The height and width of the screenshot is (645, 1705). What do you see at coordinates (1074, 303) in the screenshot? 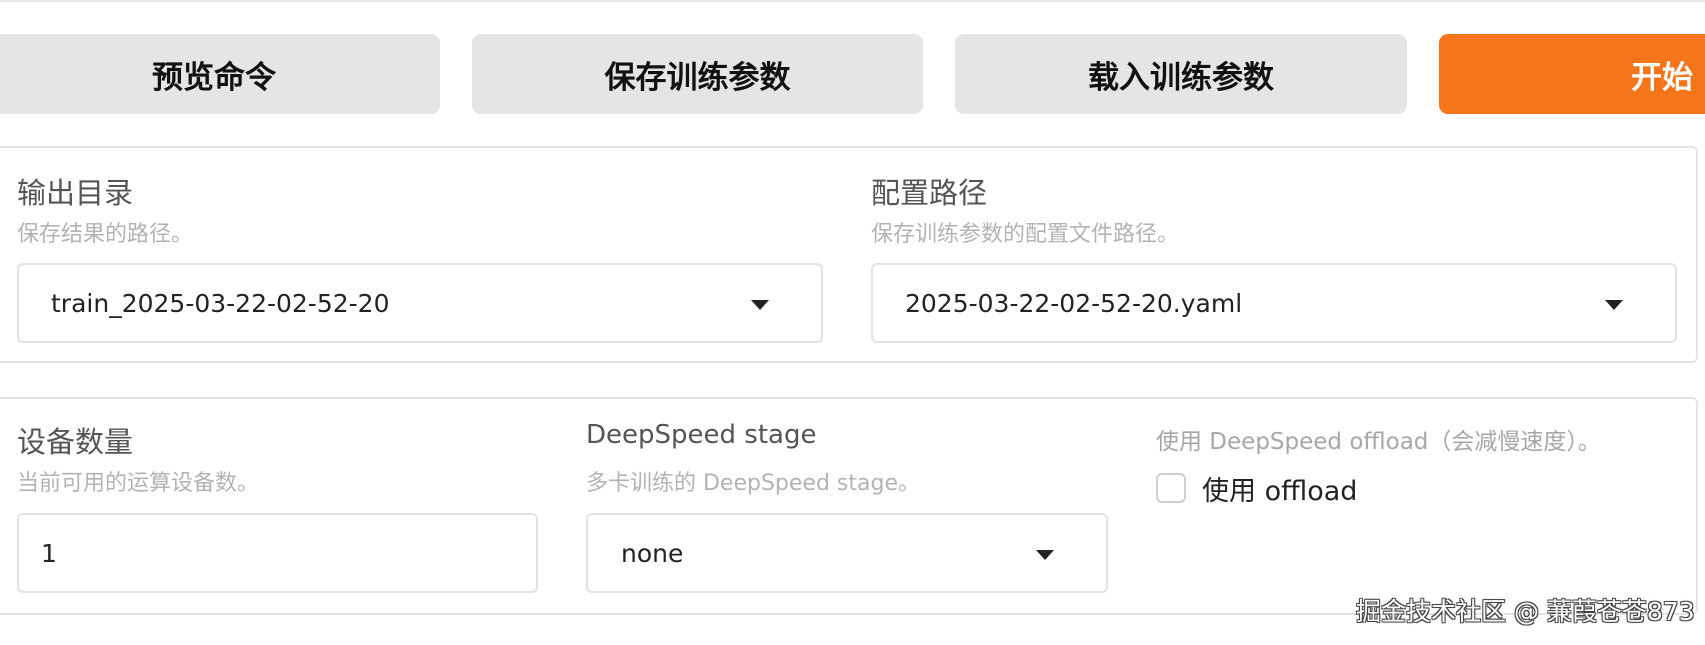
I see `config-path-value: 2025-03-22-02-52-20.yaml` at bounding box center [1074, 303].